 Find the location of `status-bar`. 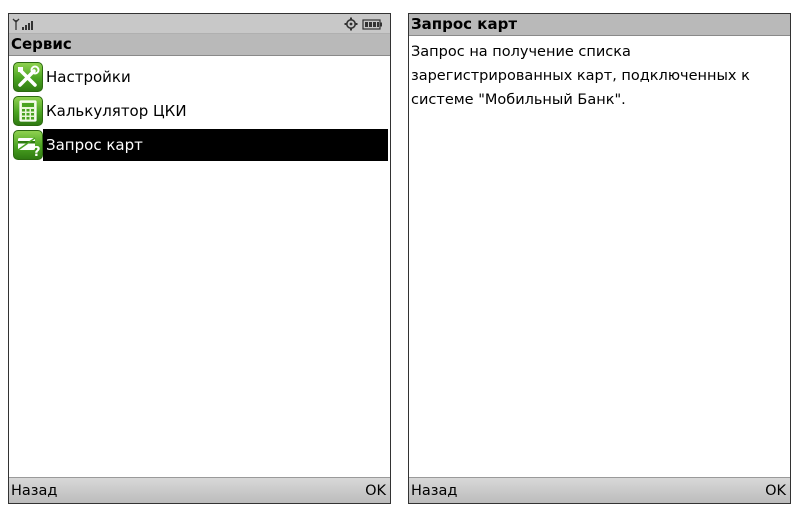

status-bar is located at coordinates (199, 24).